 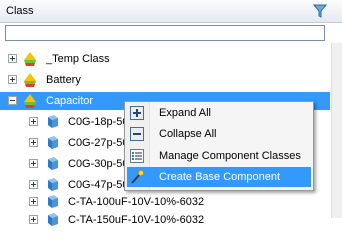 What do you see at coordinates (137, 177) in the screenshot?
I see `wand-icon` at bounding box center [137, 177].